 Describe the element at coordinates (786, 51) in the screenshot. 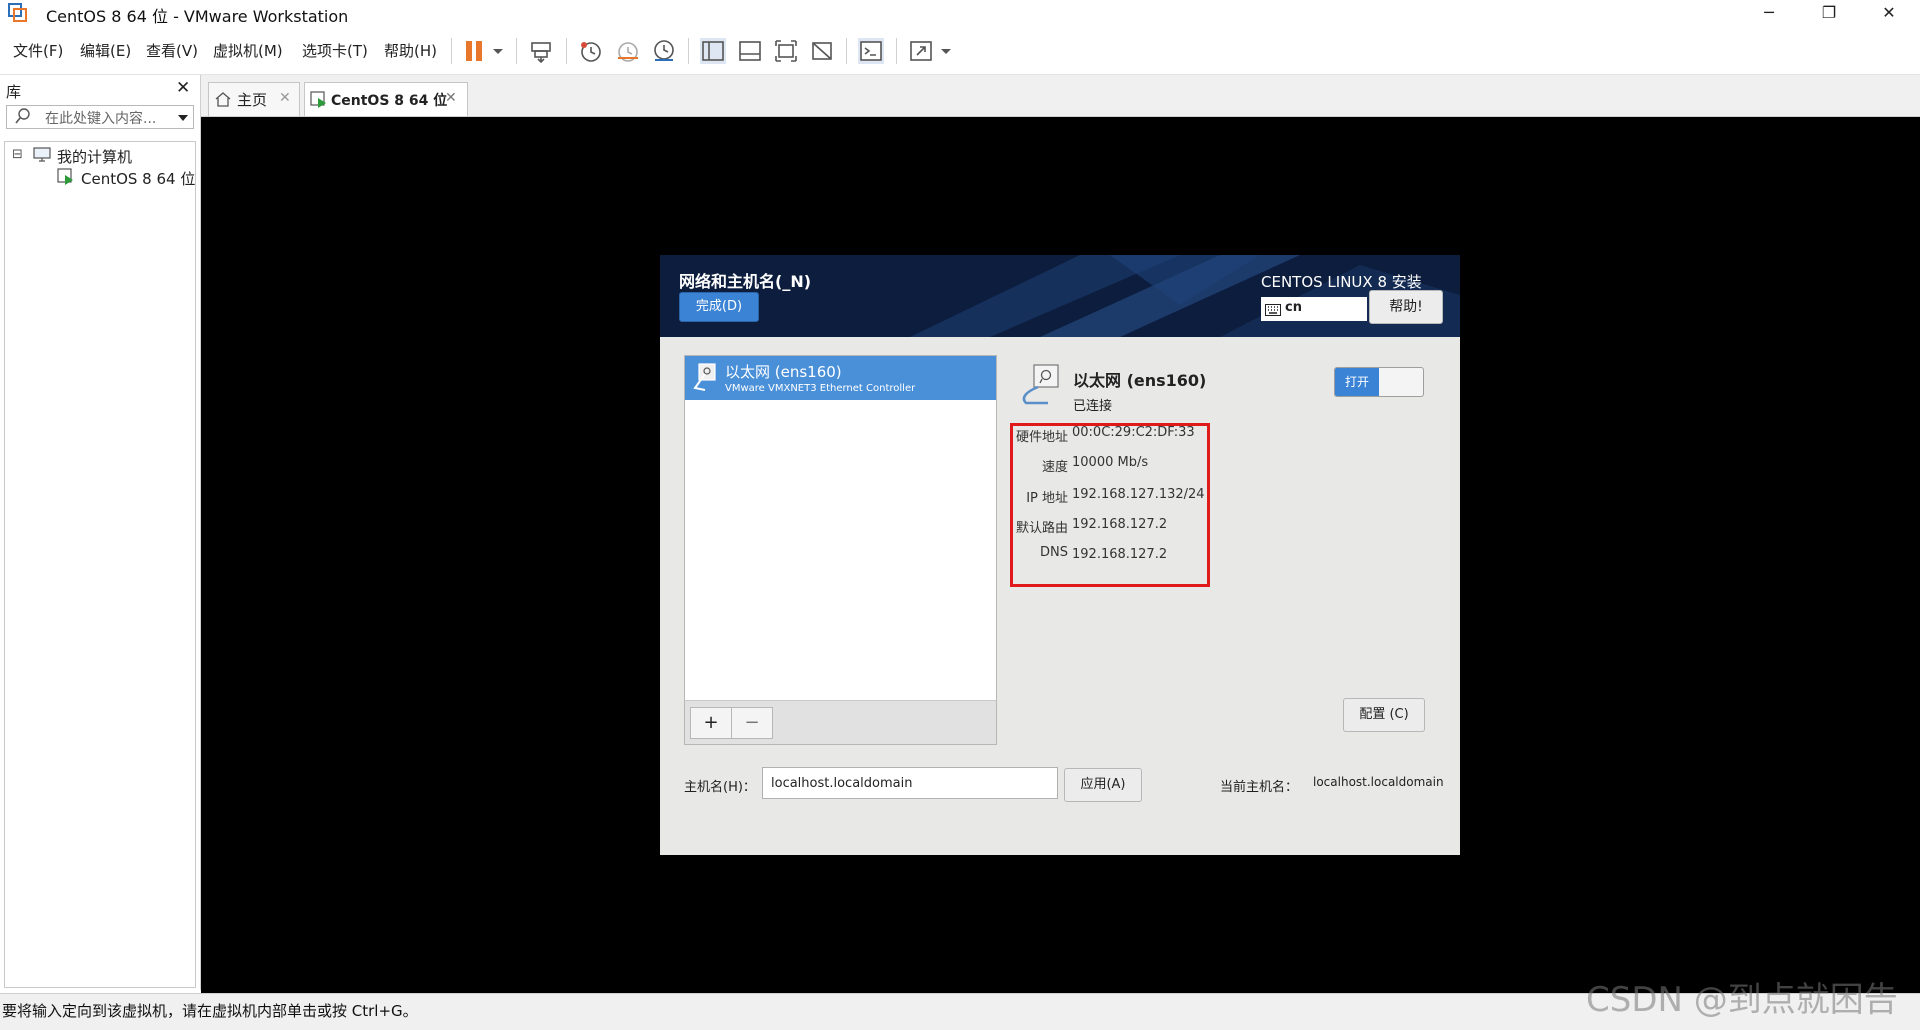

I see `full-screen-icon` at that location.